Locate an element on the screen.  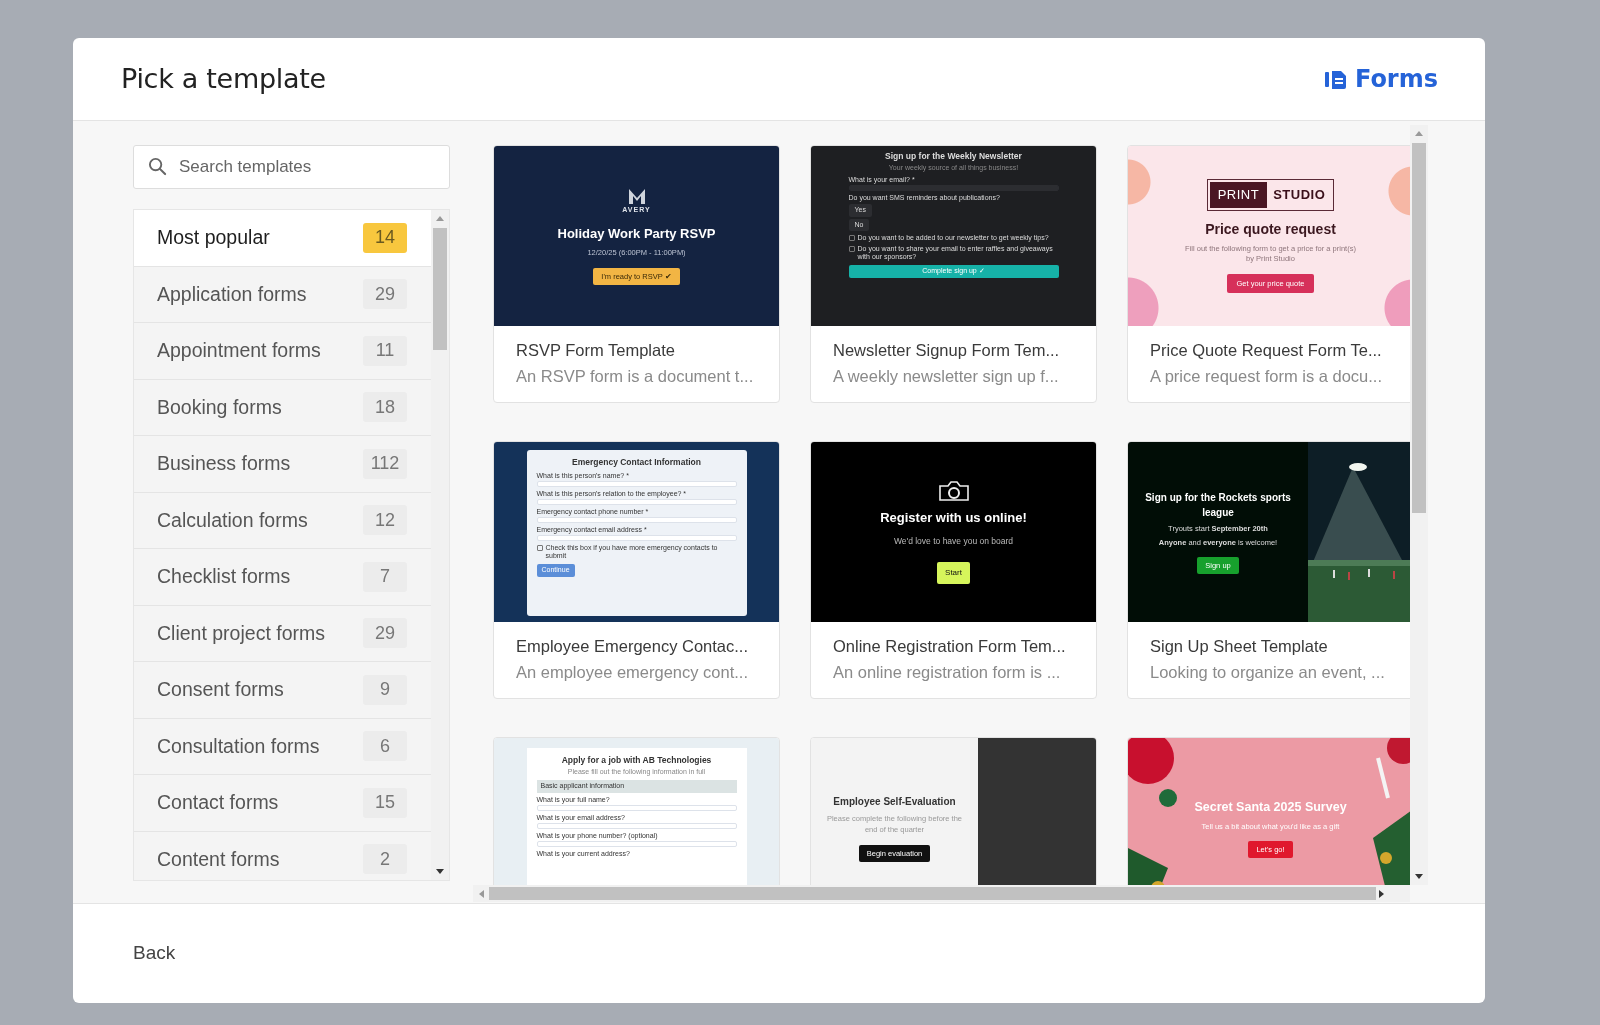
logo-text: STUDIO is located at coordinates (1299, 195).